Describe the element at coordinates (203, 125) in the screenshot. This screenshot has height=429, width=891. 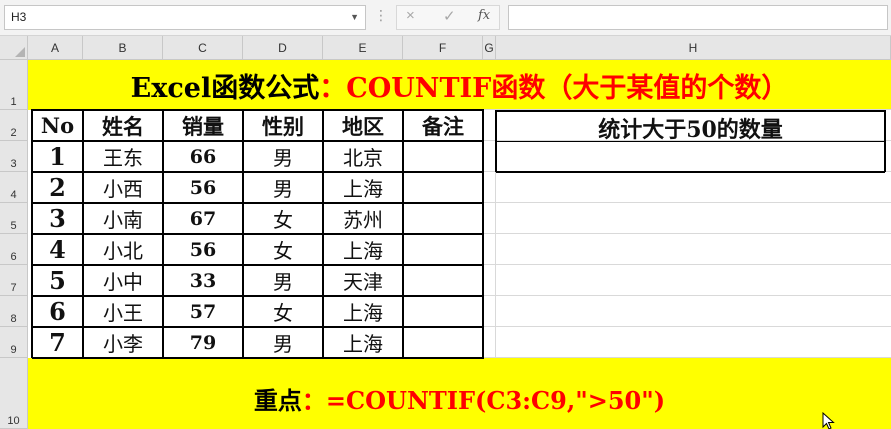
I see `table-header-cell: 销量` at that location.